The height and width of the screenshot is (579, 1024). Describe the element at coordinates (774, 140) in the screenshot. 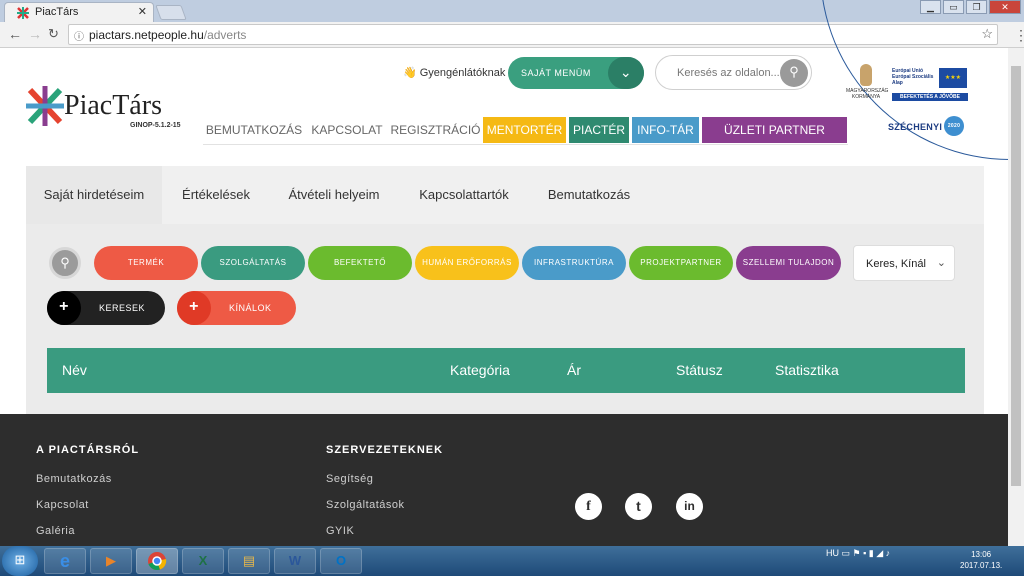

I see `nav-uzleti-partner-kereso: ÜZLETI PARTNER KERESŐ` at that location.